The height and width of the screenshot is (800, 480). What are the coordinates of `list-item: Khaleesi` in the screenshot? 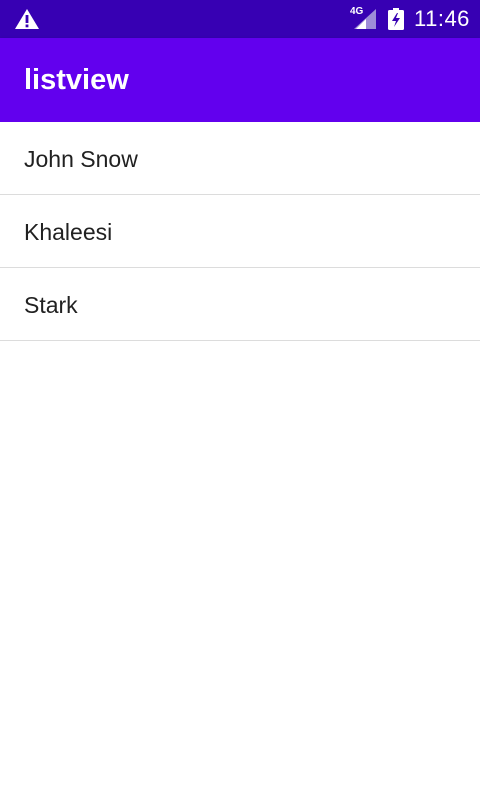 It's located at (240, 231).